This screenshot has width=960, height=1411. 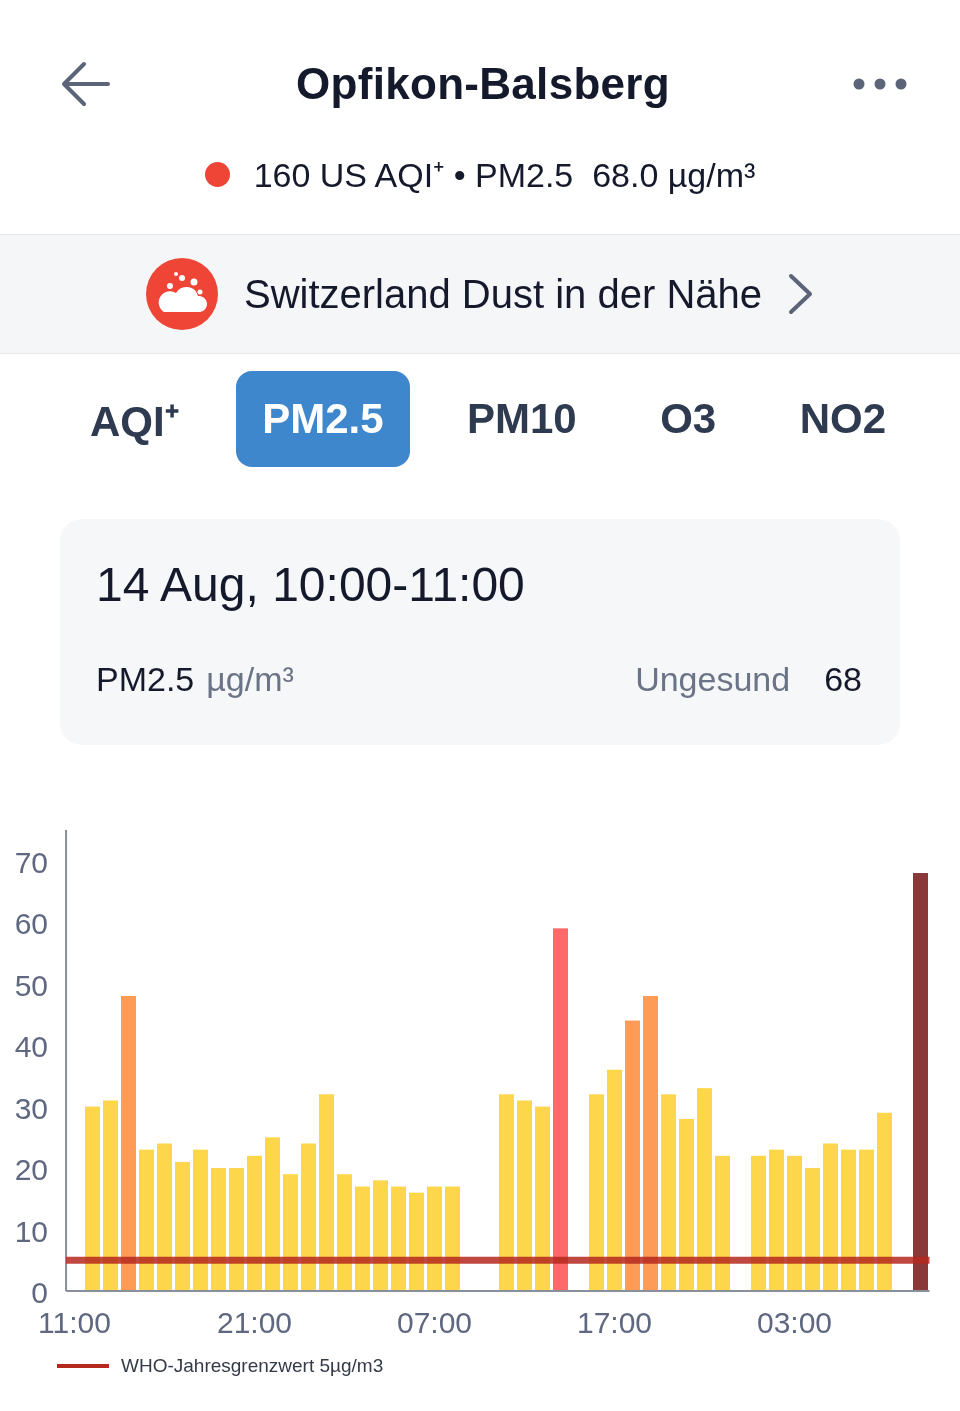 I want to click on y-tick-label: 40, so click(x=31, y=1047).